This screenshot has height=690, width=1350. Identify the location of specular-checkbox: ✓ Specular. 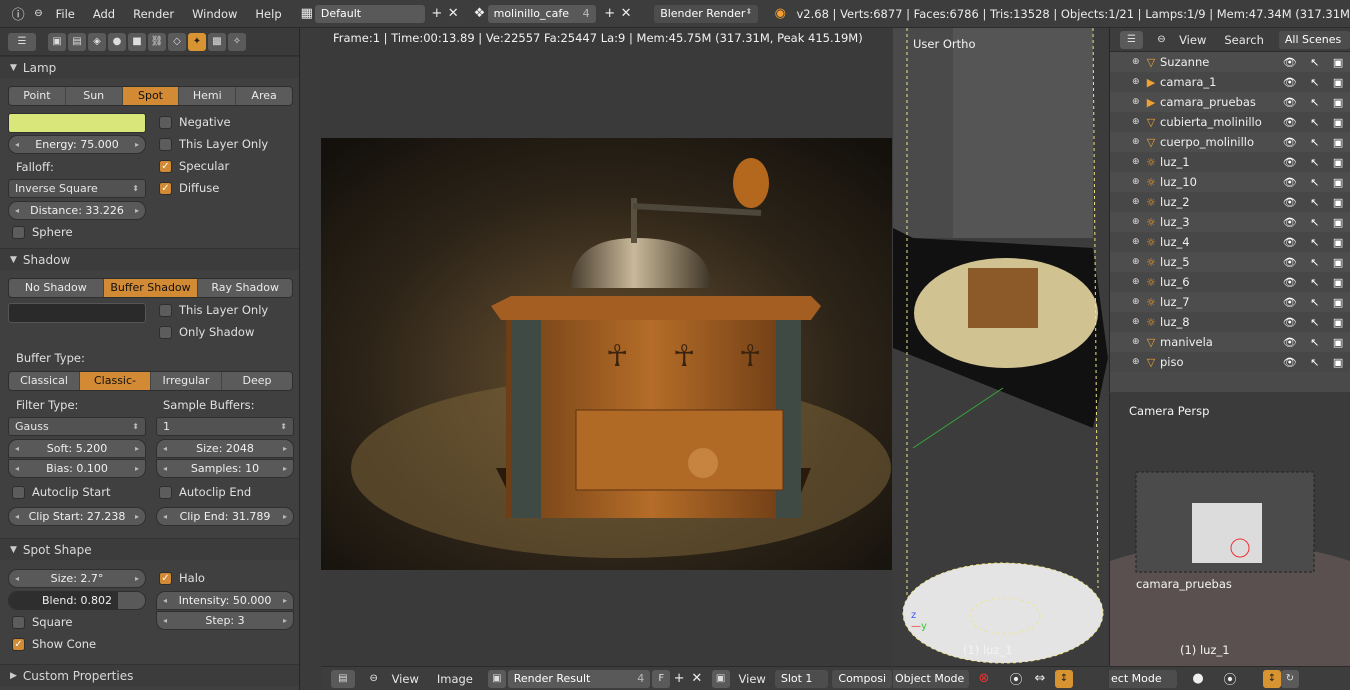
(194, 166).